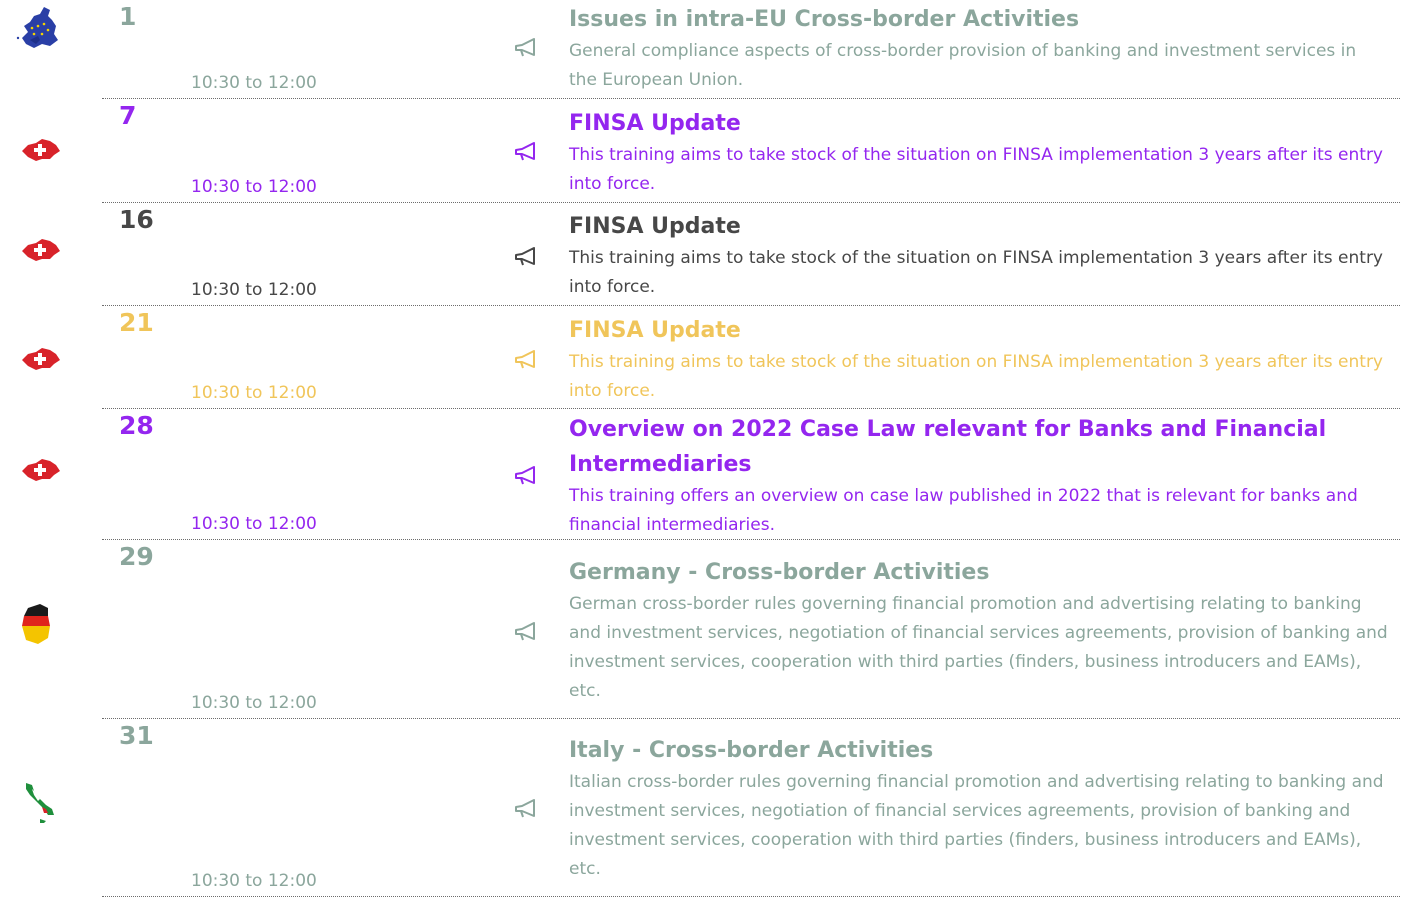 The image size is (1402, 899). What do you see at coordinates (136, 735) in the screenshot?
I see `event-day: 31` at bounding box center [136, 735].